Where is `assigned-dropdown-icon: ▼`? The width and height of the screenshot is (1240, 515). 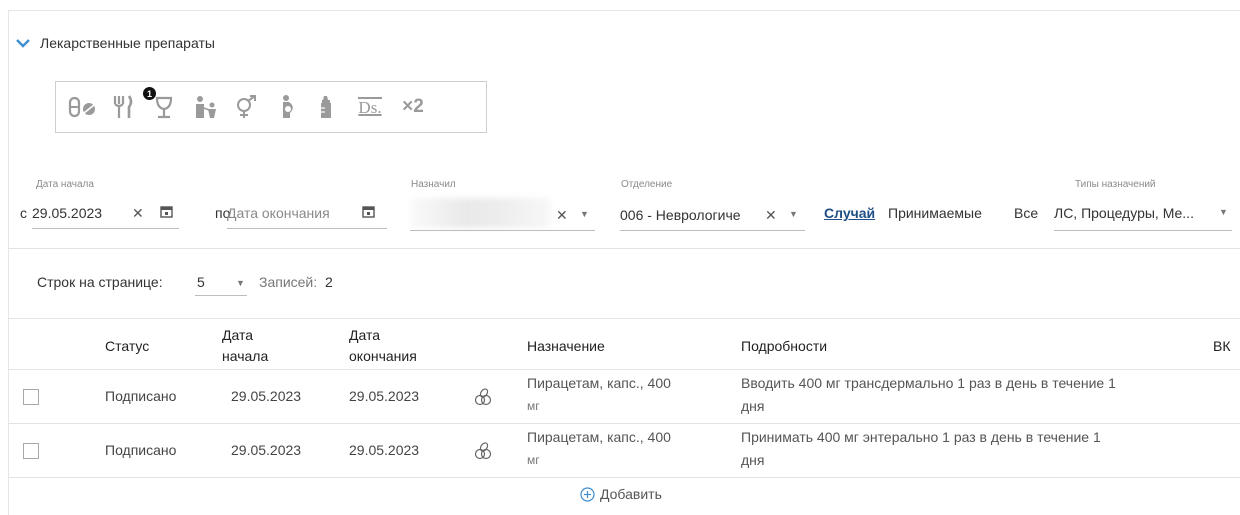 assigned-dropdown-icon: ▼ is located at coordinates (584, 214).